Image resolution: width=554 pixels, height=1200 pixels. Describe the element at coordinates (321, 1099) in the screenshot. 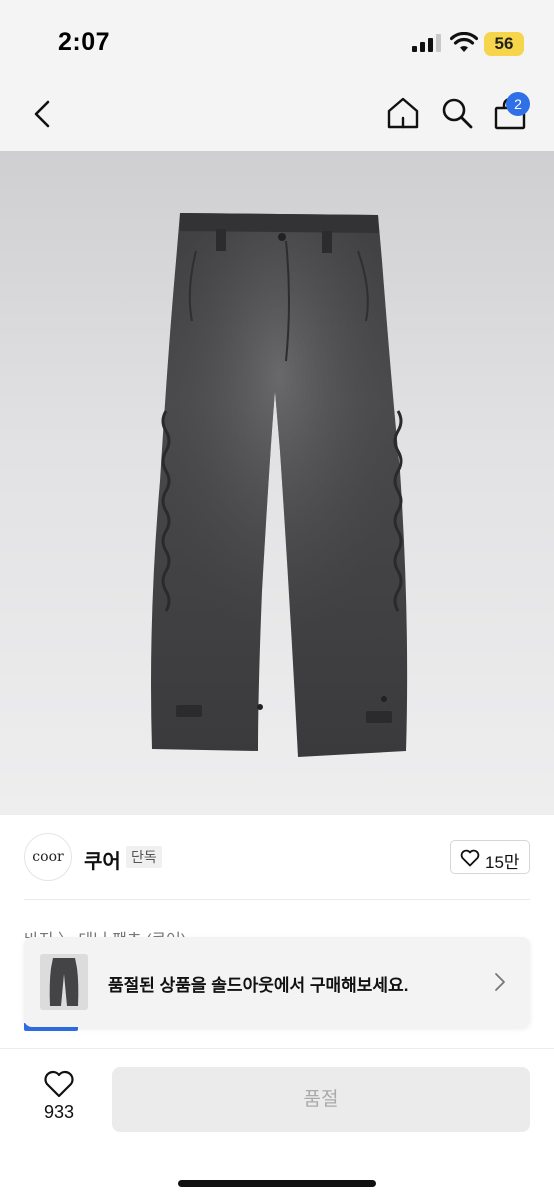

I see `soldout-button: 품절` at that location.